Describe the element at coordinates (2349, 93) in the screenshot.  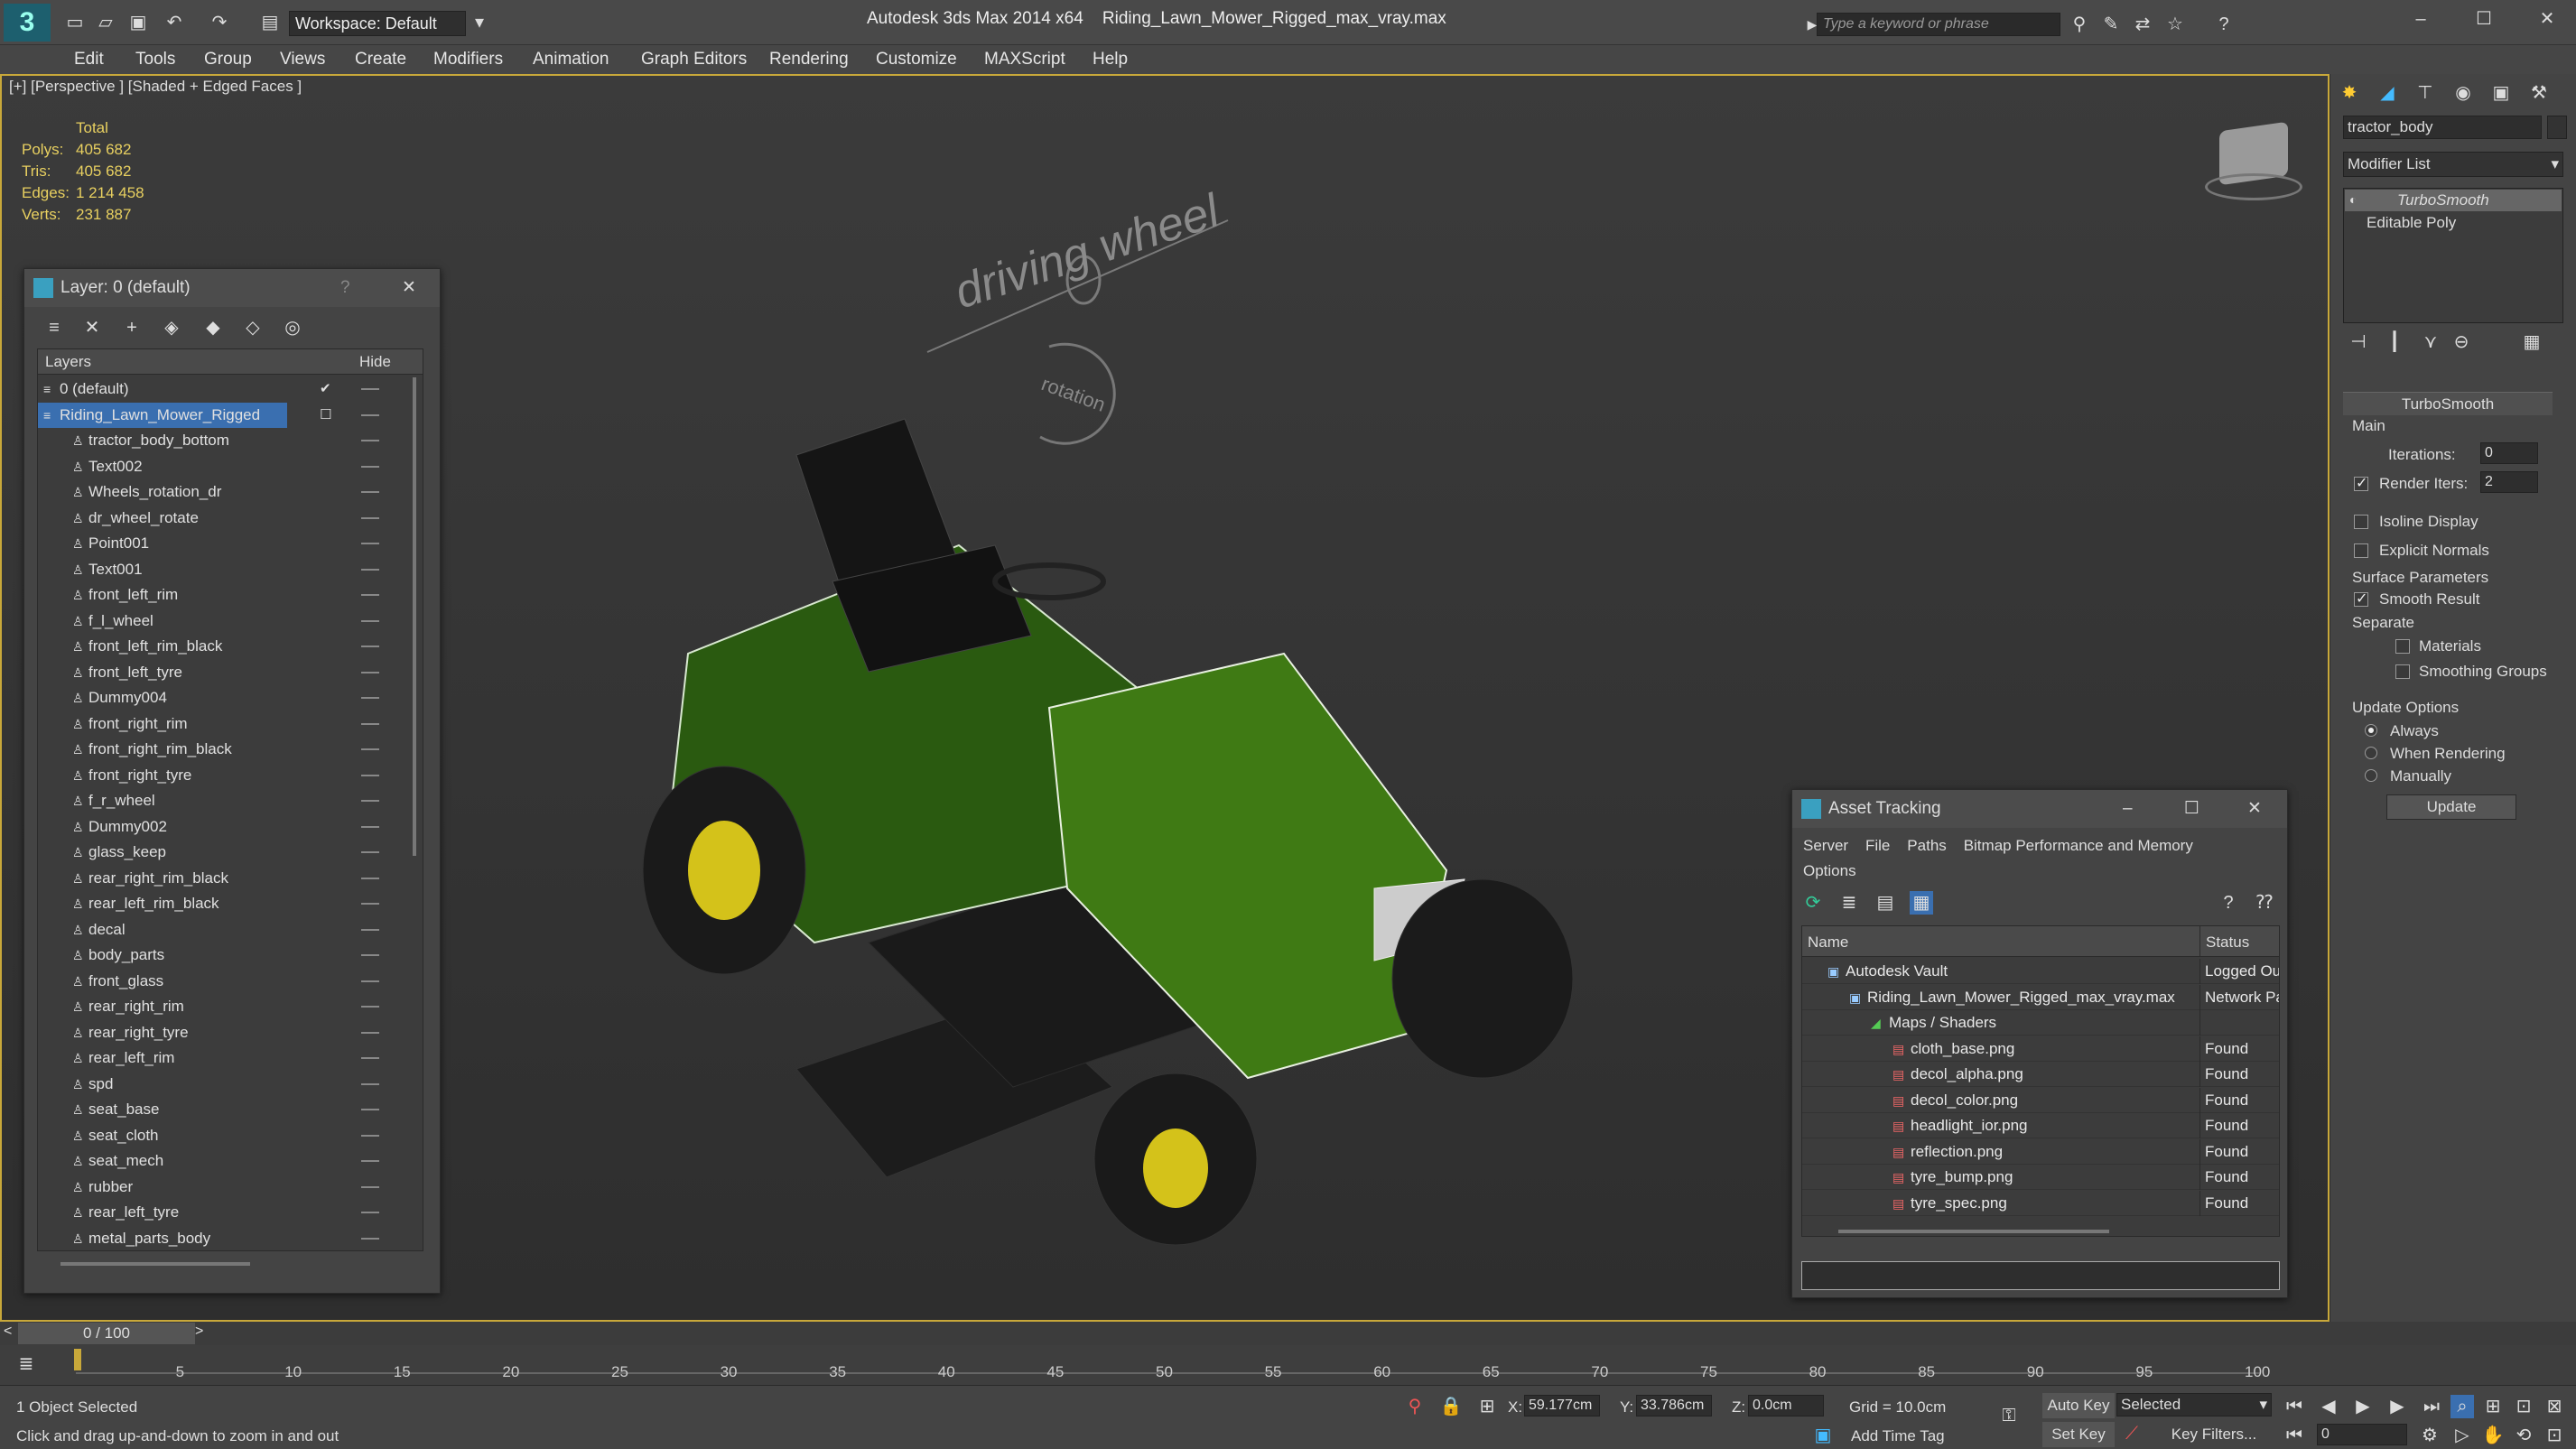
I see `create-tab-icon: ✸` at that location.